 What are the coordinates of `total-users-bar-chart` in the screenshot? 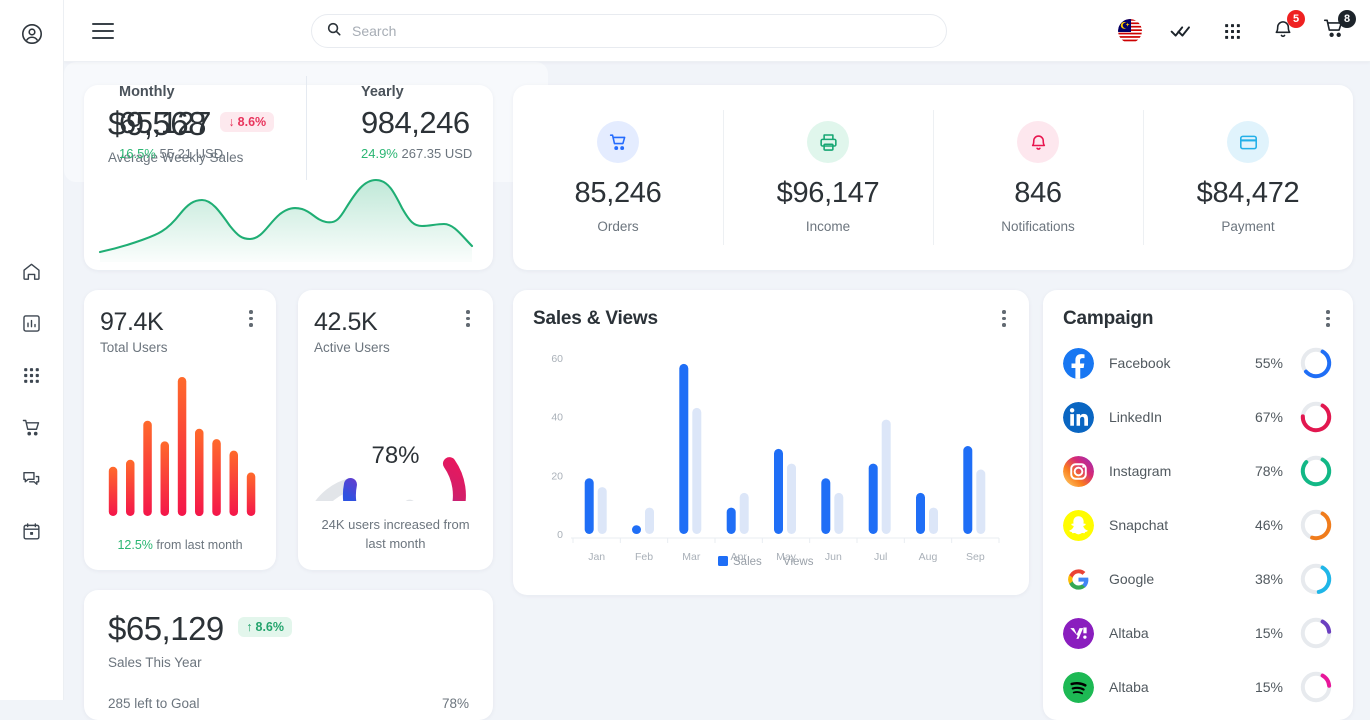 It's located at (182, 446).